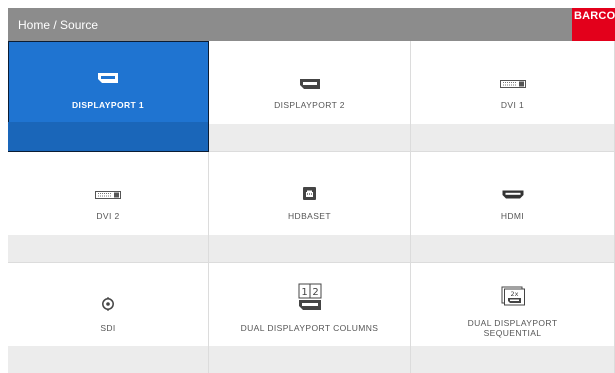 The height and width of the screenshot is (373, 615). Describe the element at coordinates (512, 105) in the screenshot. I see `source-label: DVI 1` at that location.